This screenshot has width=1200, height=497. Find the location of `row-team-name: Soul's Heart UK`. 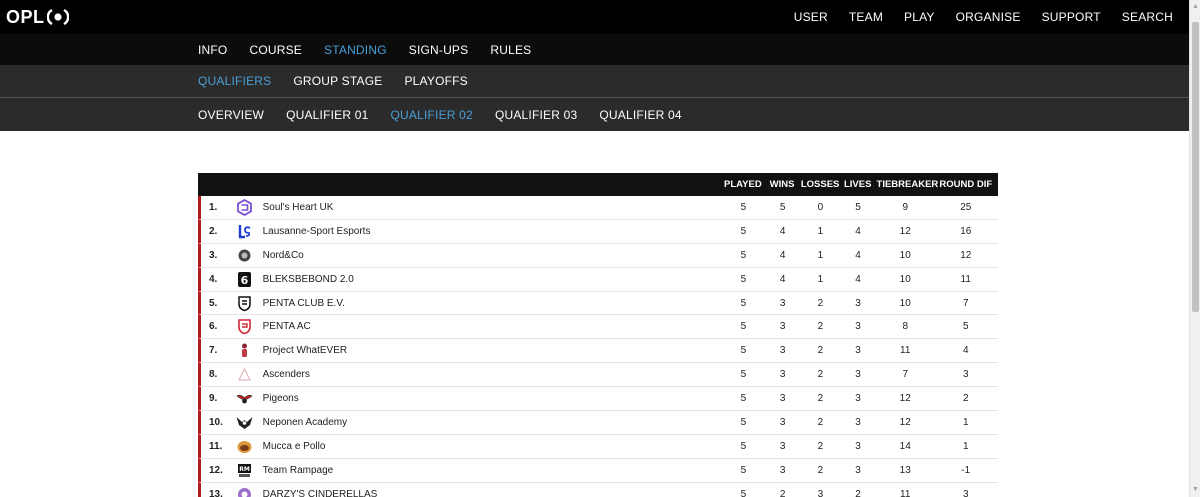

row-team-name: Soul's Heart UK is located at coordinates (491, 207).